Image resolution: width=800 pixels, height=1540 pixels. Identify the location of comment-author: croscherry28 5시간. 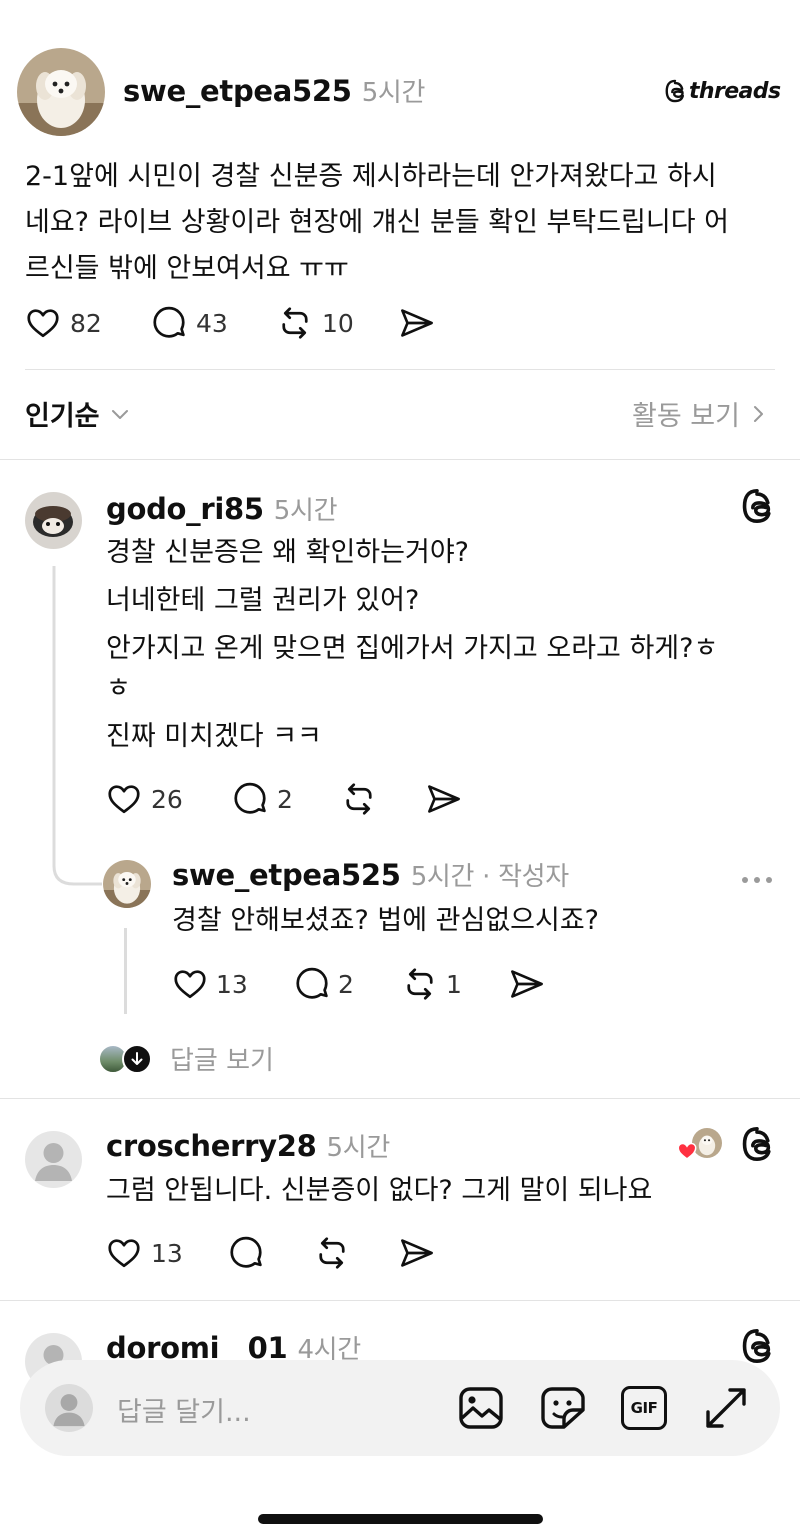
(248, 1145).